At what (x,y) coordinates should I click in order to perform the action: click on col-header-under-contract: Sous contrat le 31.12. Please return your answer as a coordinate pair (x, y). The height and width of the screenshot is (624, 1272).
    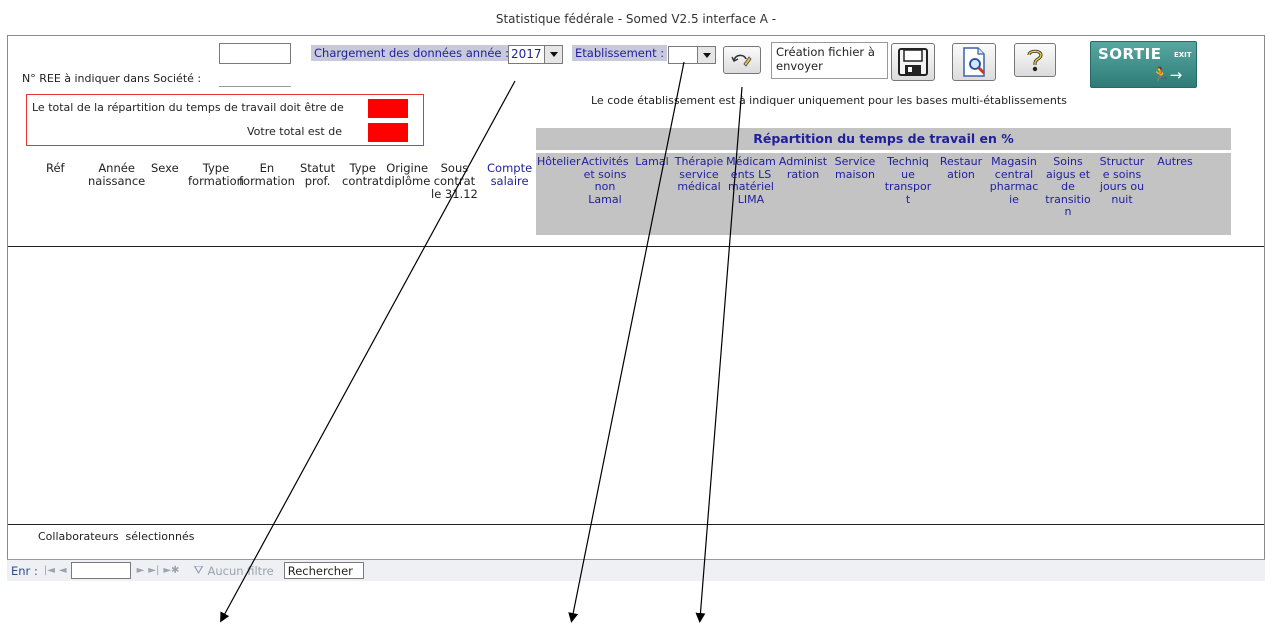
    Looking at the image, I should click on (454, 181).